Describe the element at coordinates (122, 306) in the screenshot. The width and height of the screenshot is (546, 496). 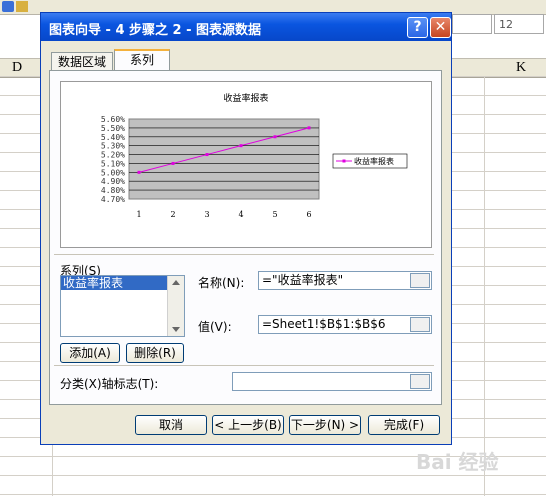
I see `series-listbox: 收益率报表` at that location.